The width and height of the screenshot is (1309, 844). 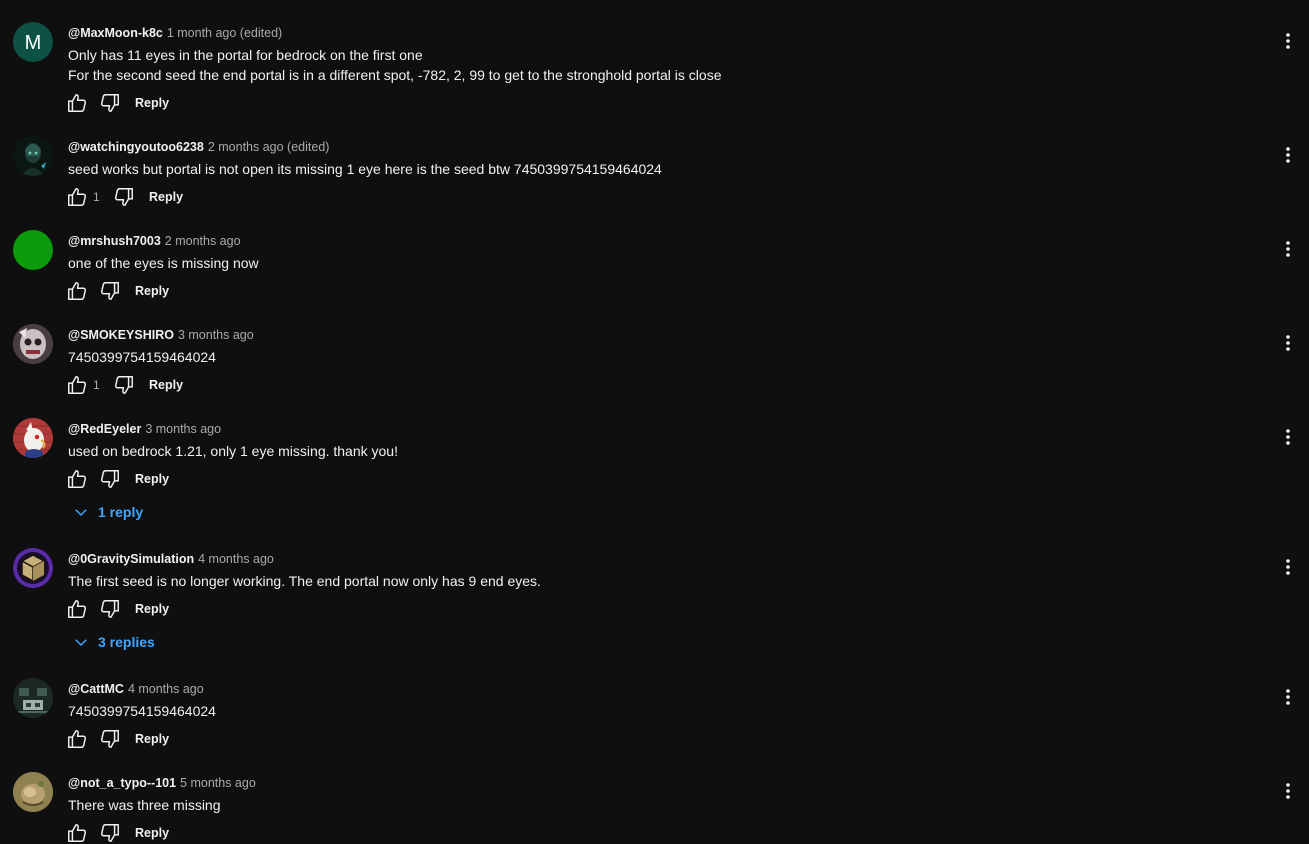 I want to click on comment-text: one of the eyes is missing now, so click(x=163, y=263).